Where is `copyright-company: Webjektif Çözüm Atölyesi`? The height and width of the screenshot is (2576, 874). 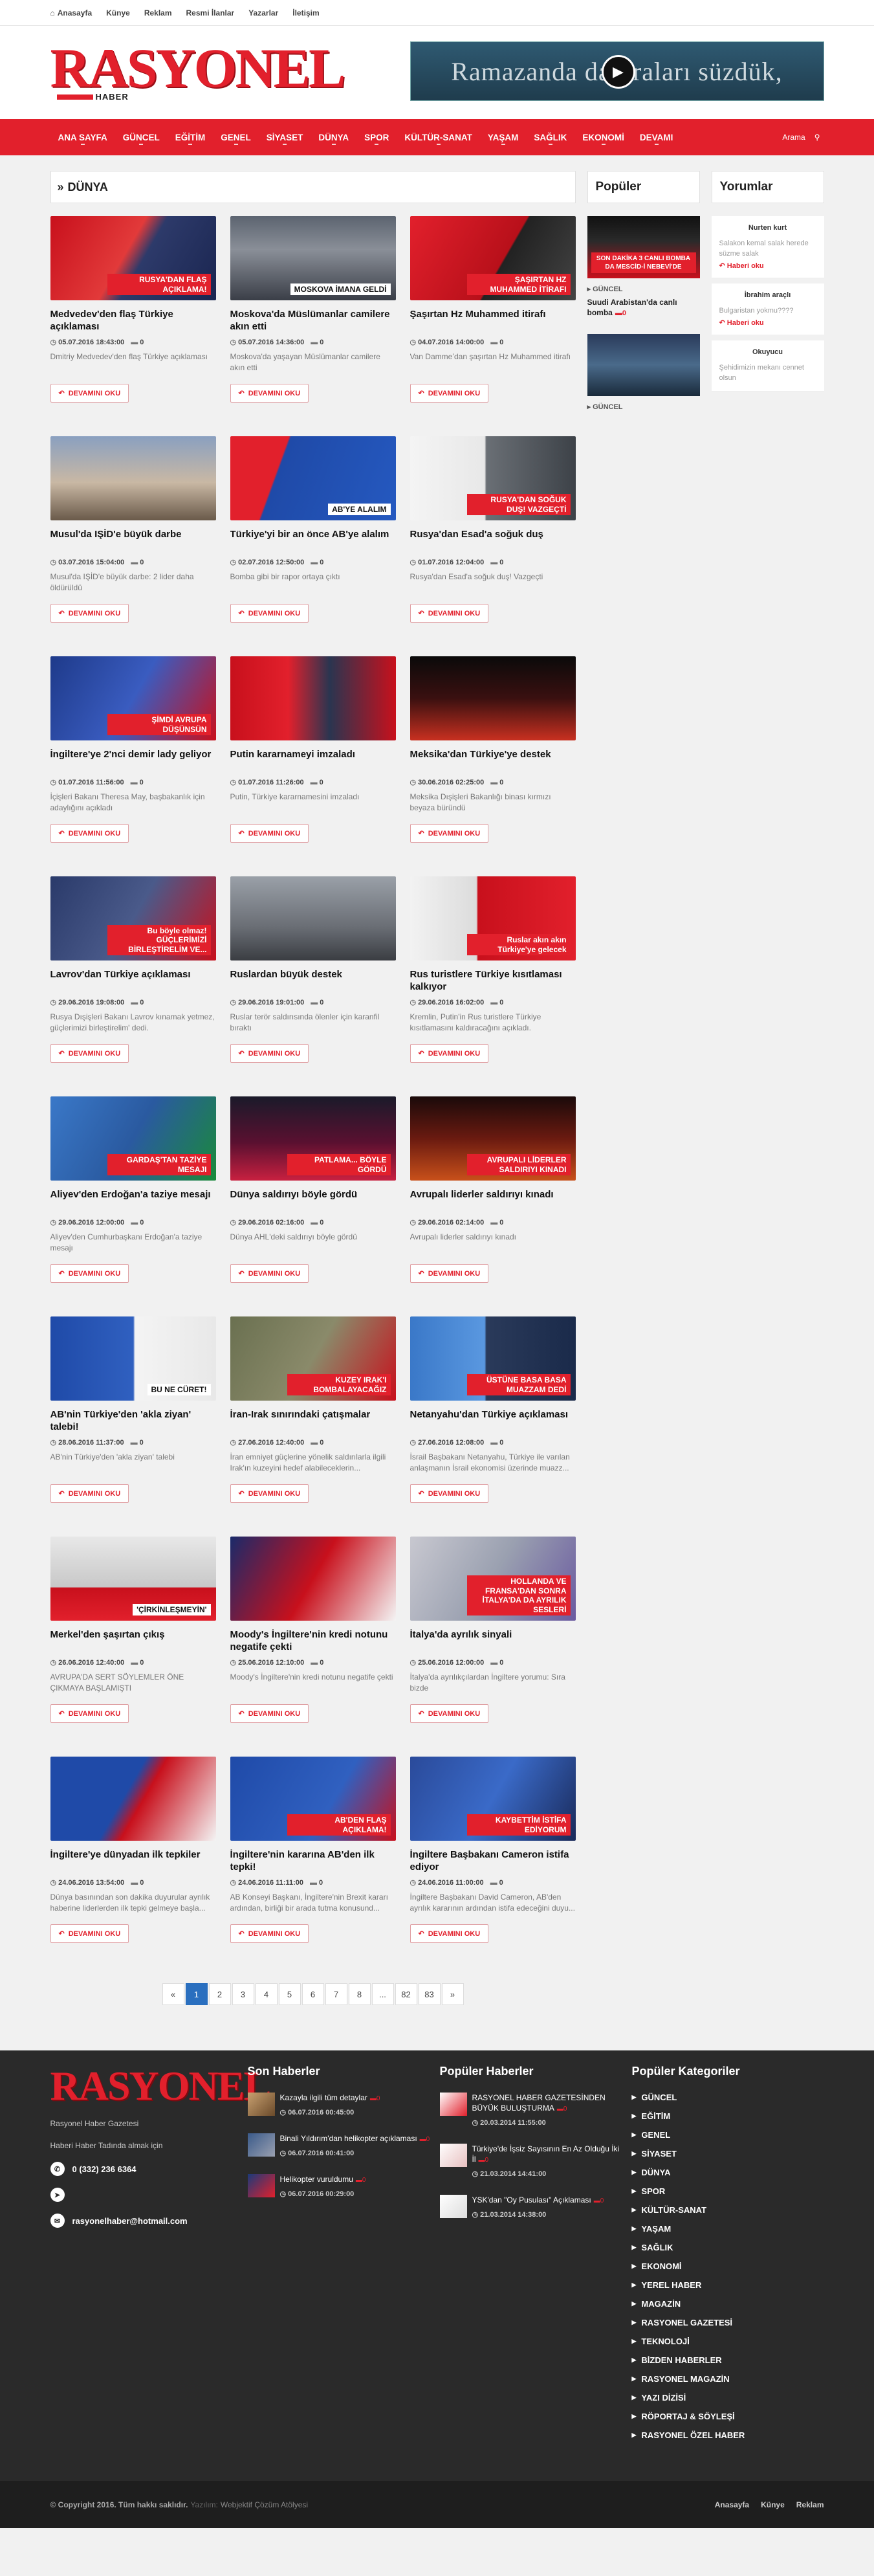 copyright-company: Webjektif Çözüm Atölyesi is located at coordinates (264, 2504).